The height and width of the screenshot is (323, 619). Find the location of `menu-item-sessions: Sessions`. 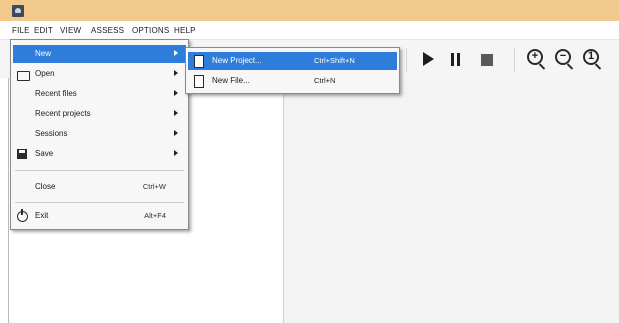

menu-item-sessions: Sessions is located at coordinates (99, 134).